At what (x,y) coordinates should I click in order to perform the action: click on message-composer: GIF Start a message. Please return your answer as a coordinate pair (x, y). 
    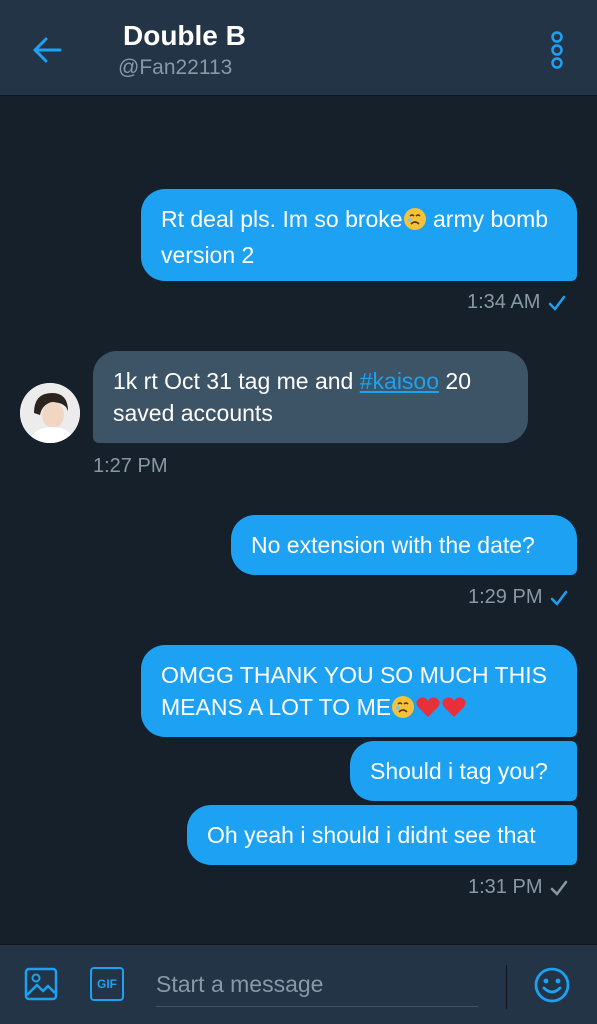
    Looking at the image, I should click on (298, 984).